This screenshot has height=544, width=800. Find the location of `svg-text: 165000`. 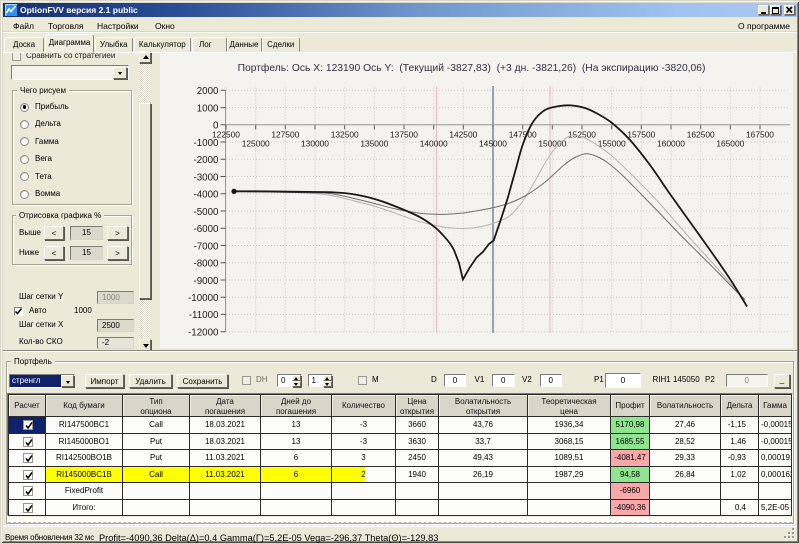

svg-text: 165000 is located at coordinates (730, 144).